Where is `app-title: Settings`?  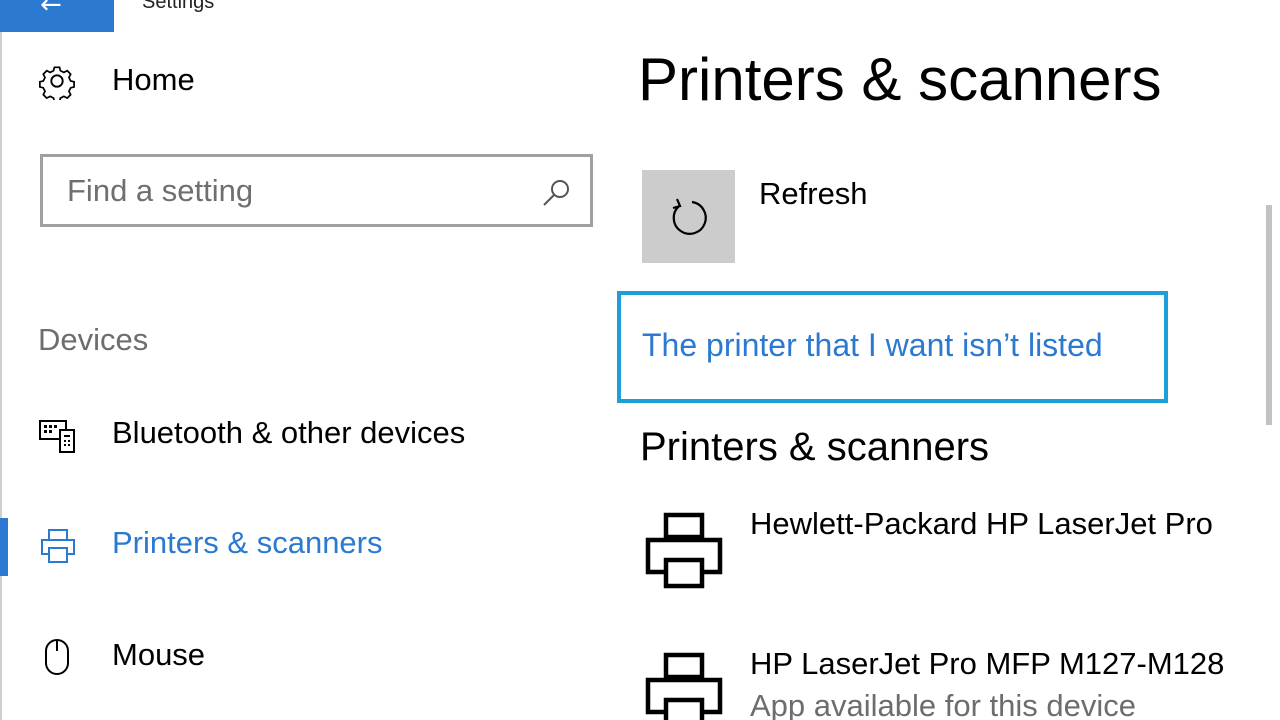 app-title: Settings is located at coordinates (178, 6).